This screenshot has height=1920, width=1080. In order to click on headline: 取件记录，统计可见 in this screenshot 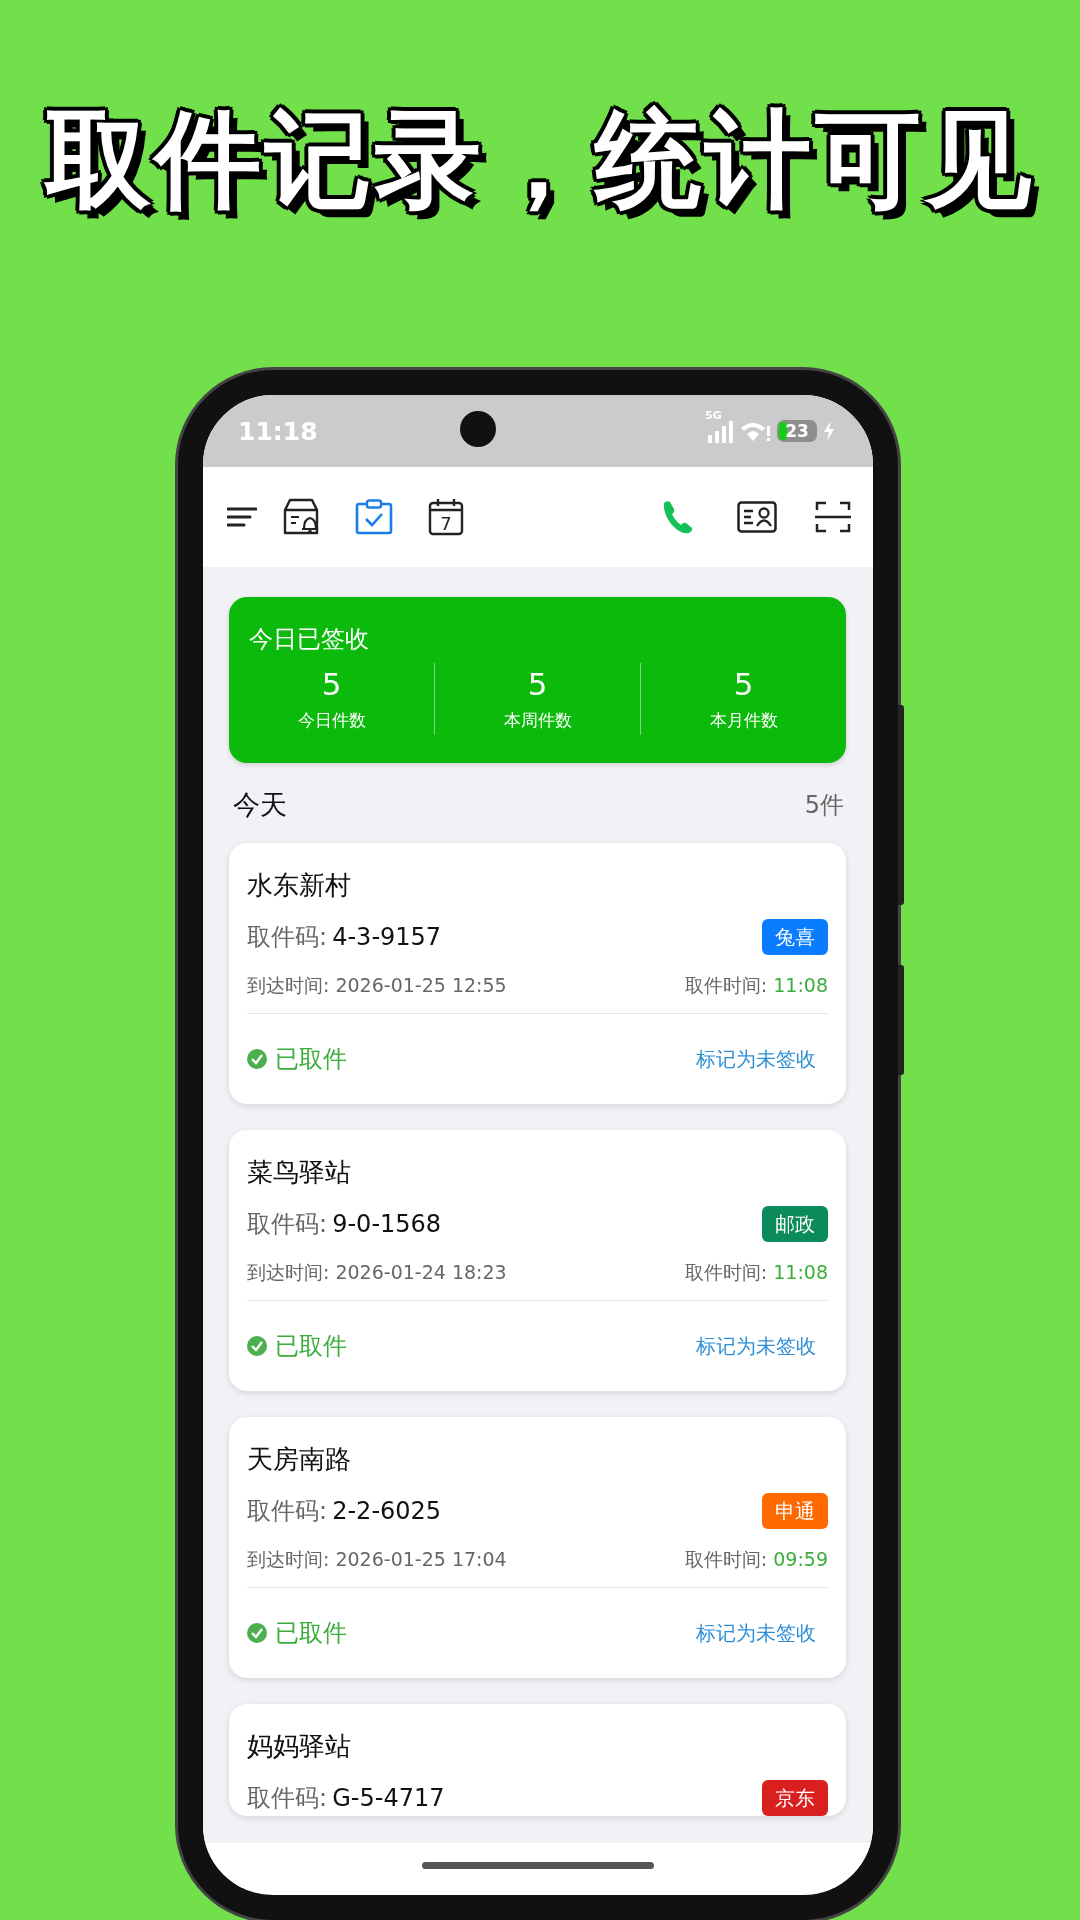, I will do `click(540, 159)`.